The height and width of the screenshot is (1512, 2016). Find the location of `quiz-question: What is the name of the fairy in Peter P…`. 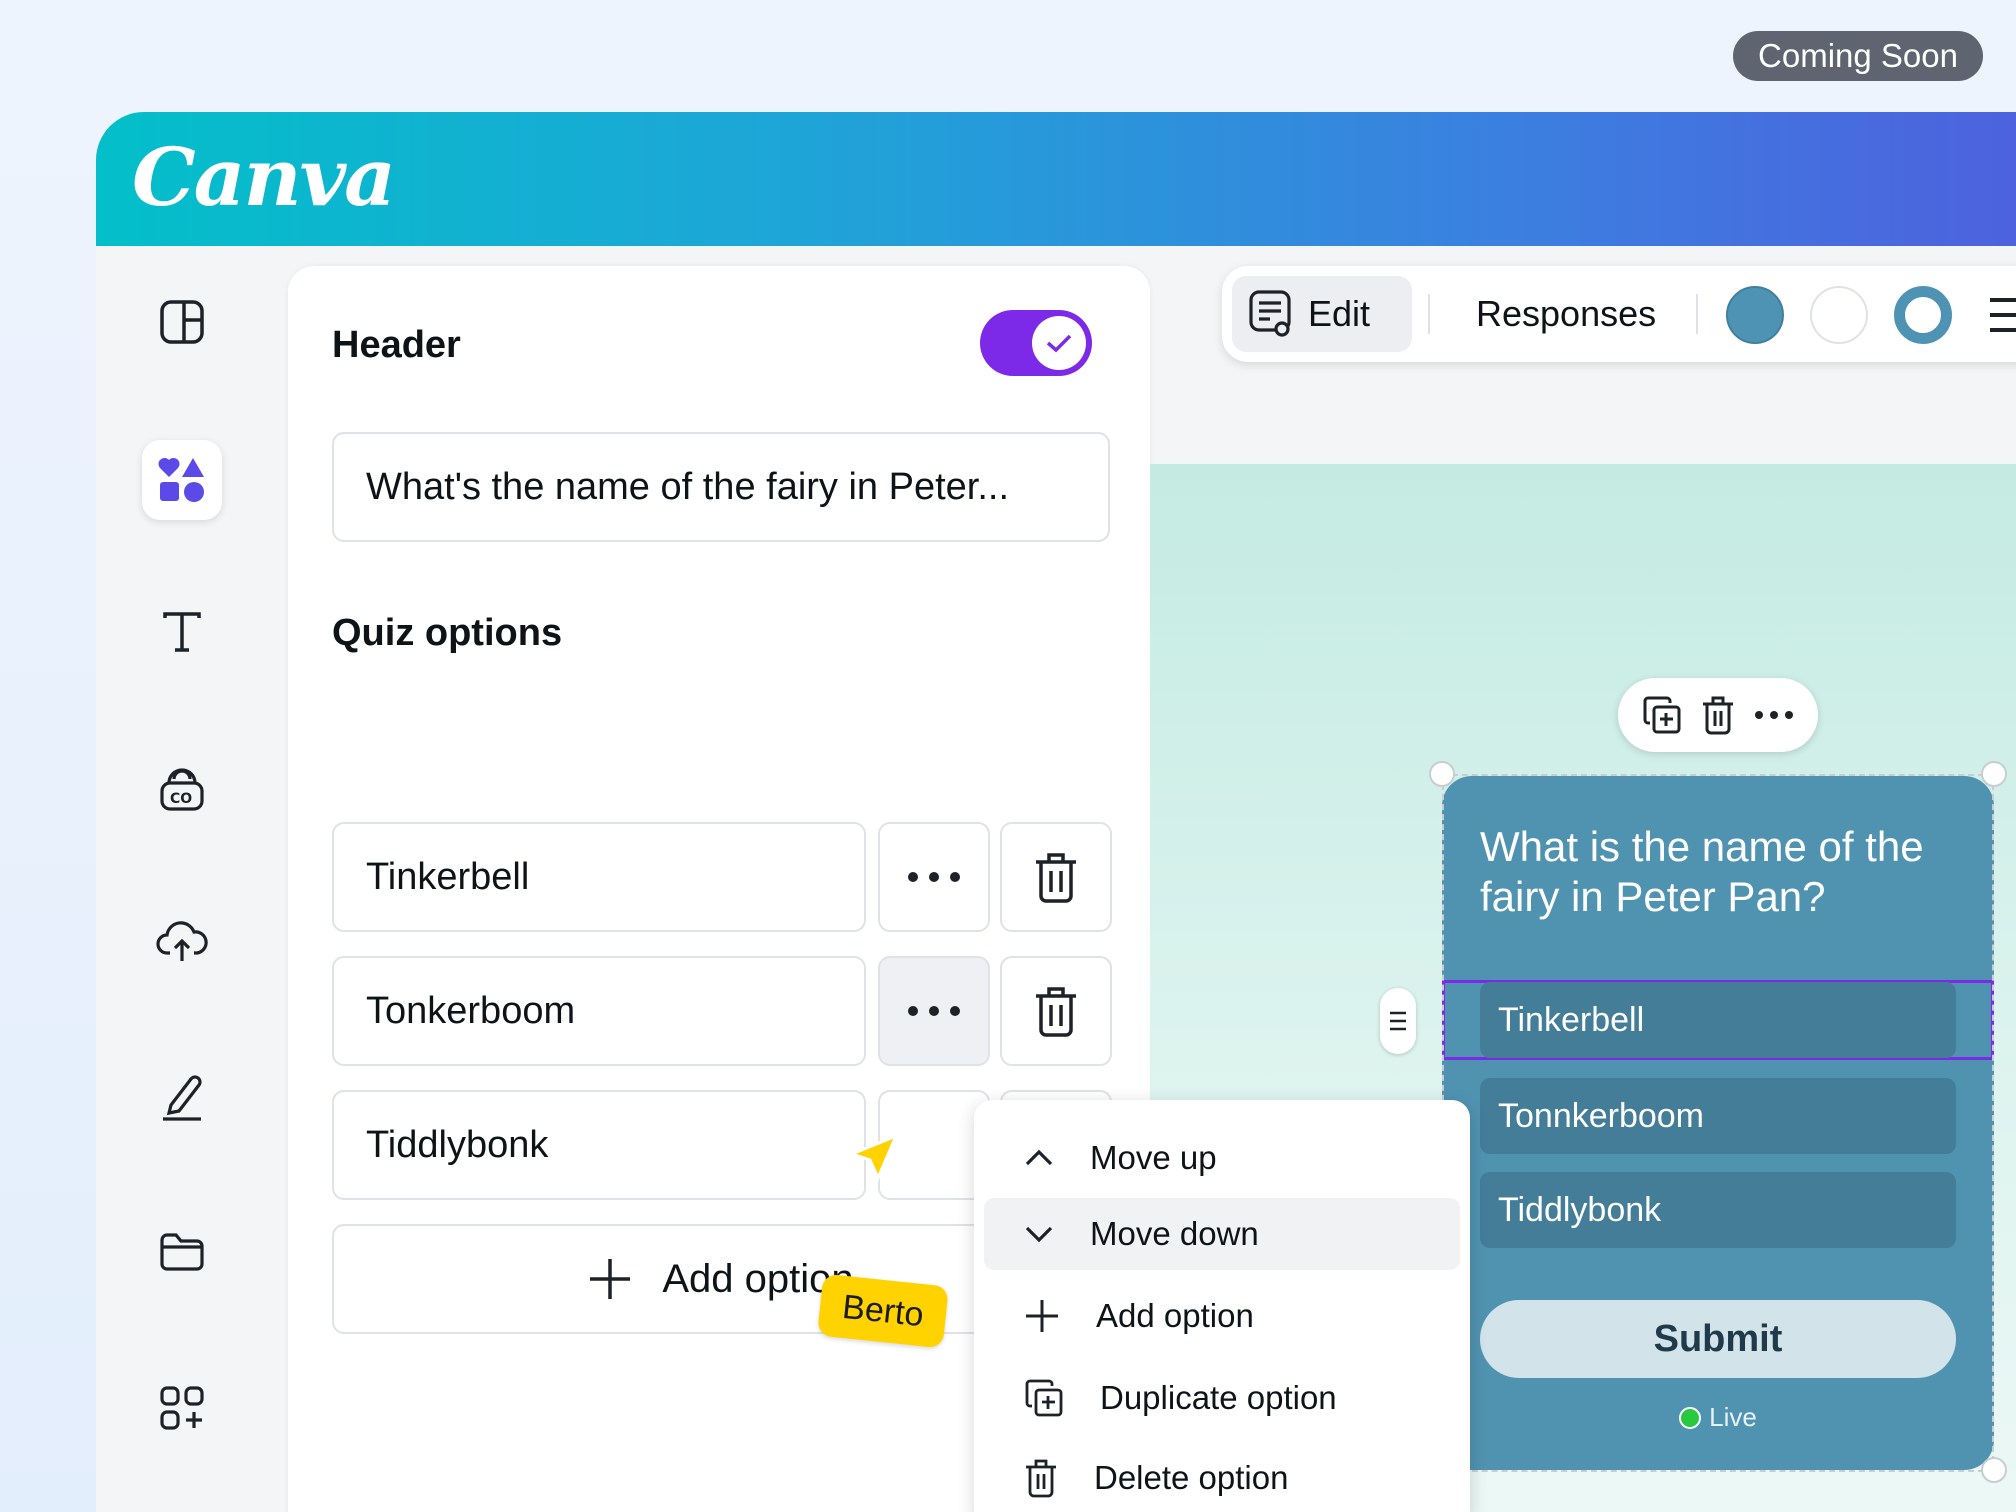

quiz-question: What is the name of the fairy in Peter P… is located at coordinates (1702, 871).